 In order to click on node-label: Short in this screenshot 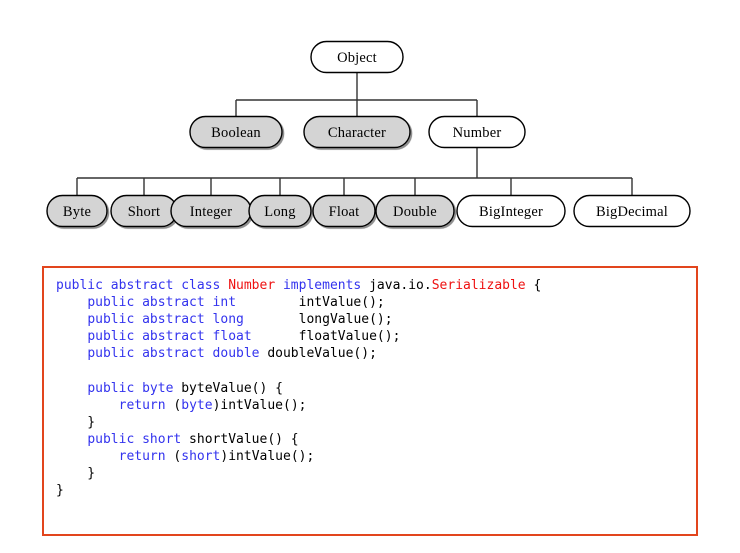, I will do `click(144, 212)`.